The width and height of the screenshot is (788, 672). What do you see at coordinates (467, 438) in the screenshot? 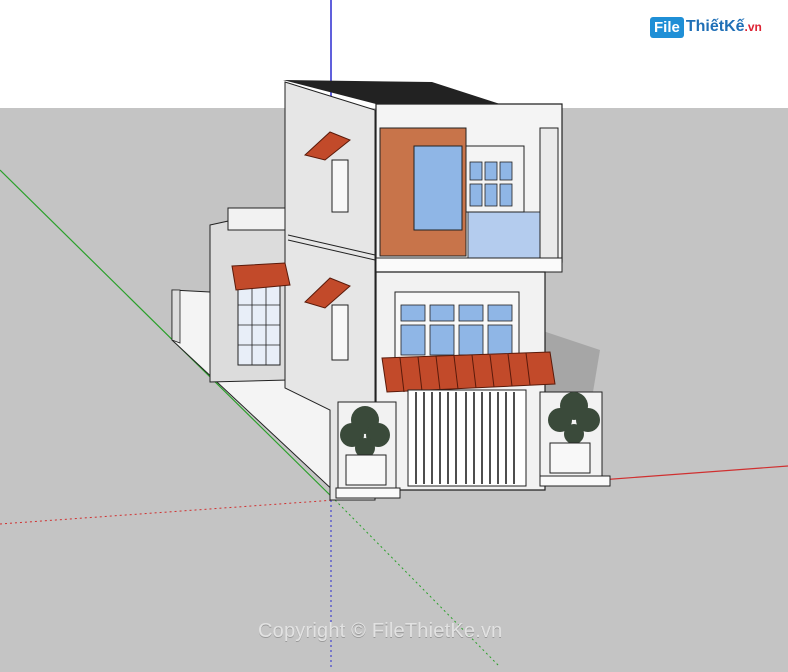
I see `entrance-gate` at bounding box center [467, 438].